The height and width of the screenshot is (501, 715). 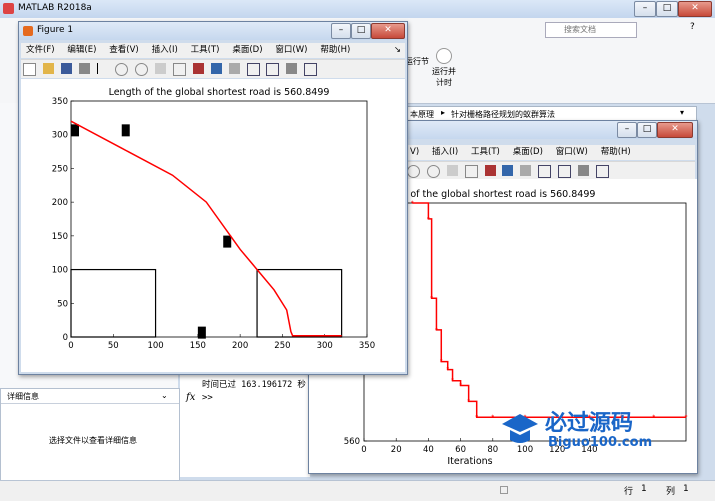 I want to click on y-tick-label: 150, so click(x=60, y=237).